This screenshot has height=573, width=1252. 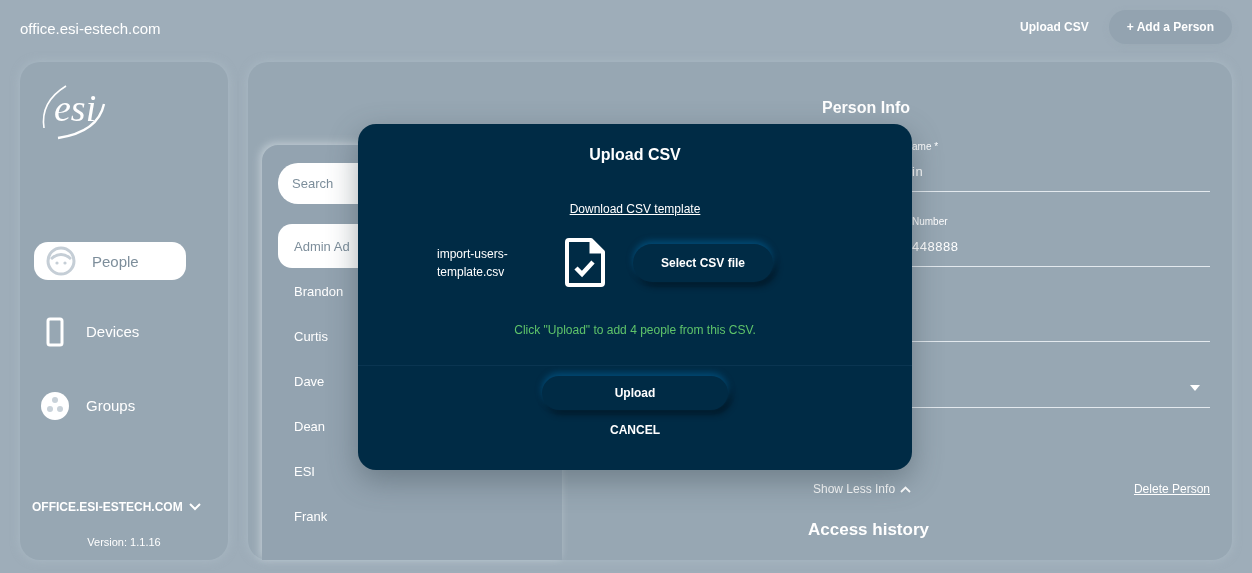 I want to click on person-list-item: Frank, so click(x=412, y=516).